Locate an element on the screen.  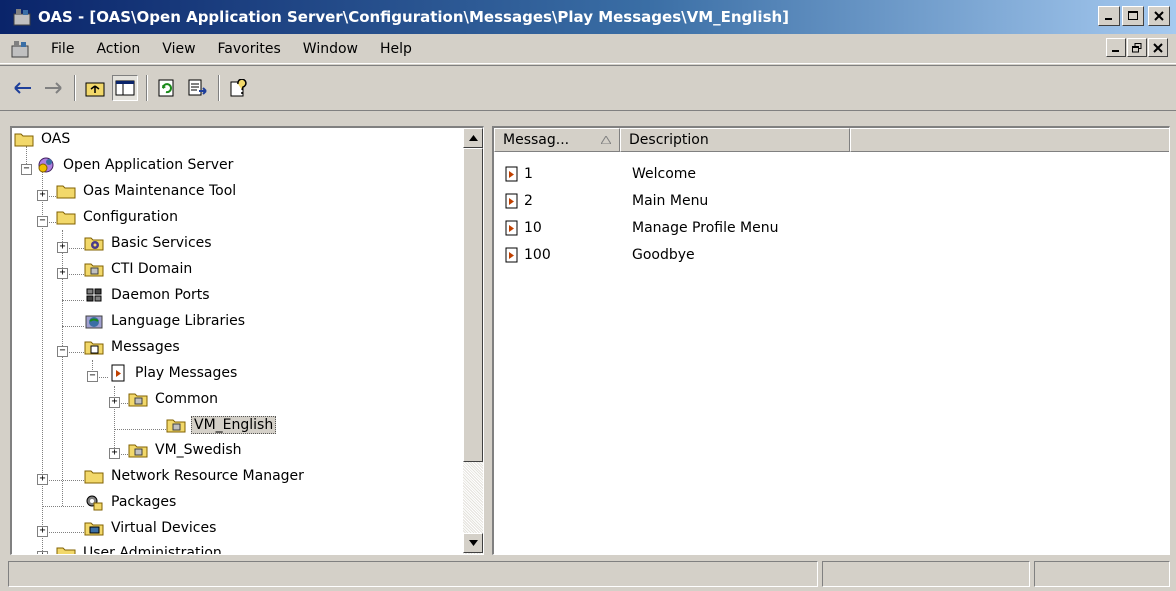
tree-node-language-libraries: Language Libraries is located at coordinates (165, 321).